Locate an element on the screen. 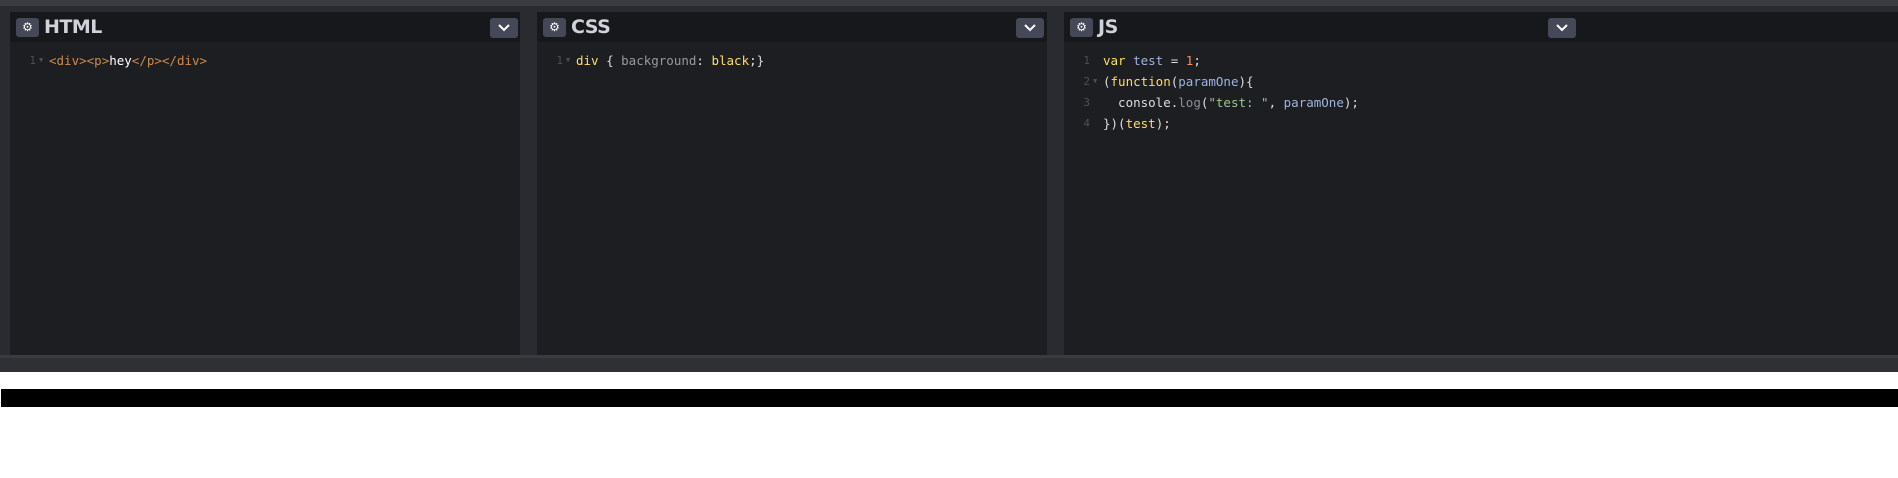 This screenshot has height=478, width=1898. js-dropdown-button is located at coordinates (1562, 28).